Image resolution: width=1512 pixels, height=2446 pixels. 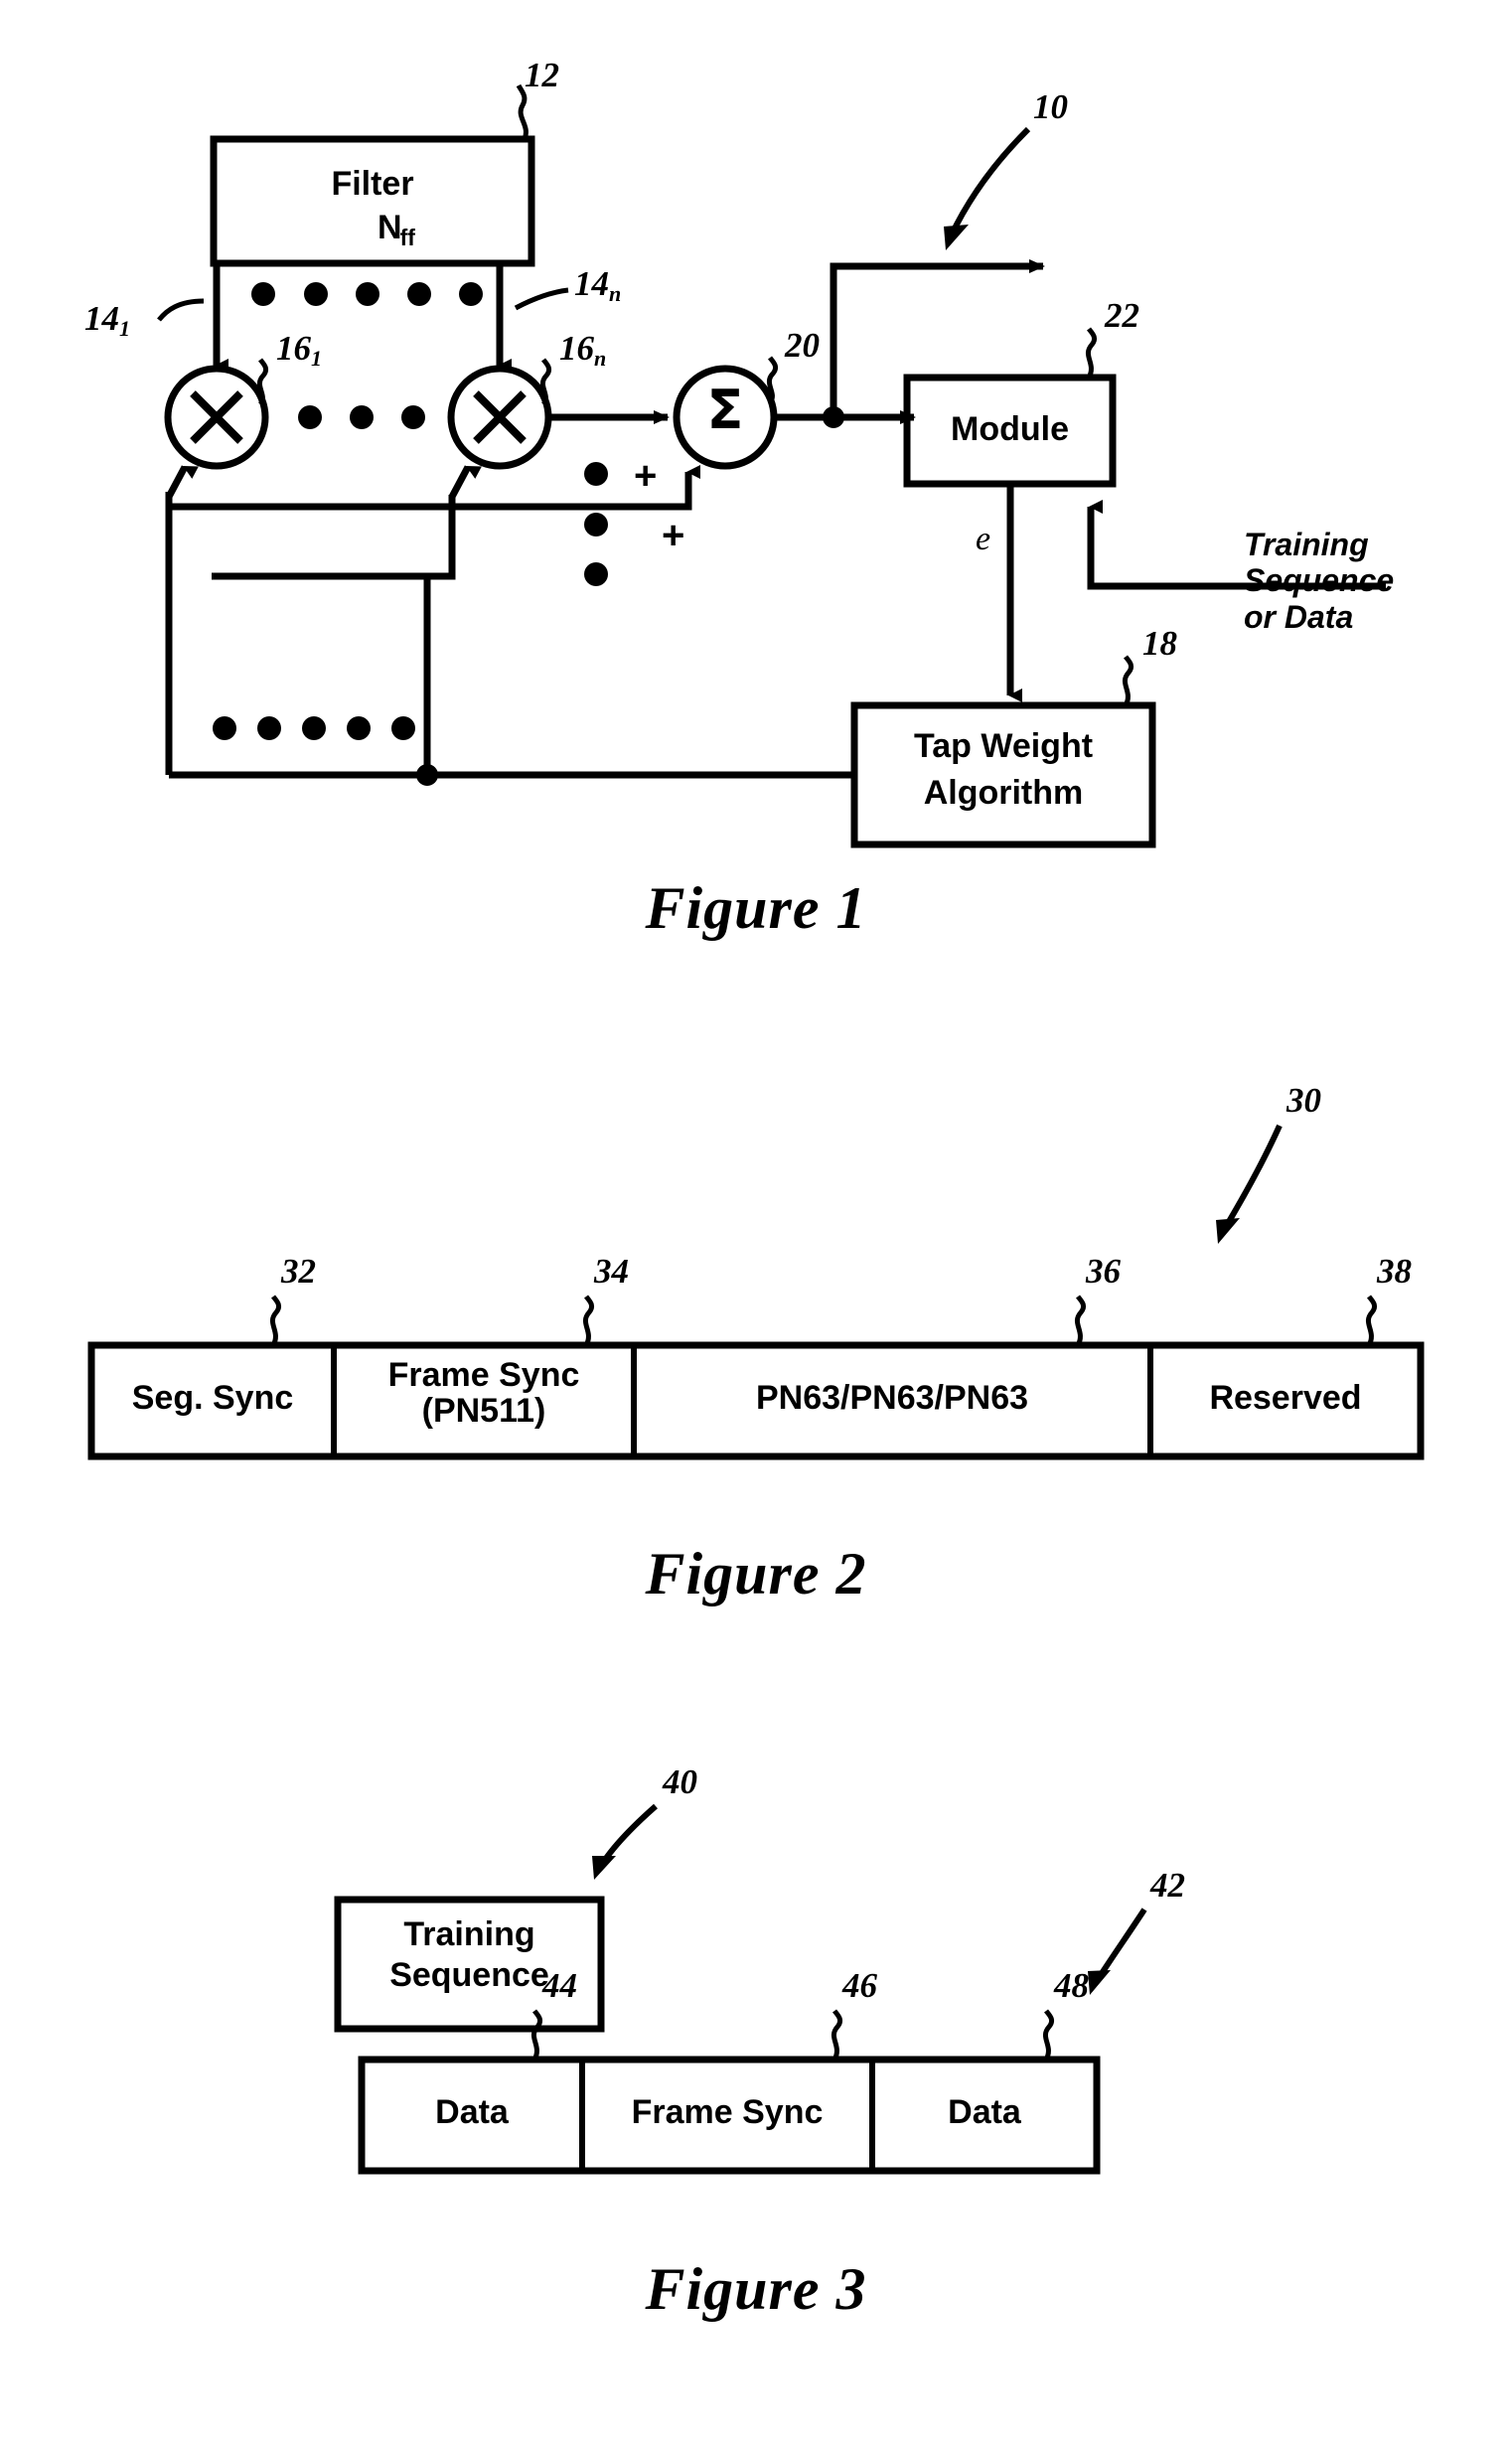 What do you see at coordinates (559, 1985) in the screenshot?
I see `ref-44: 44` at bounding box center [559, 1985].